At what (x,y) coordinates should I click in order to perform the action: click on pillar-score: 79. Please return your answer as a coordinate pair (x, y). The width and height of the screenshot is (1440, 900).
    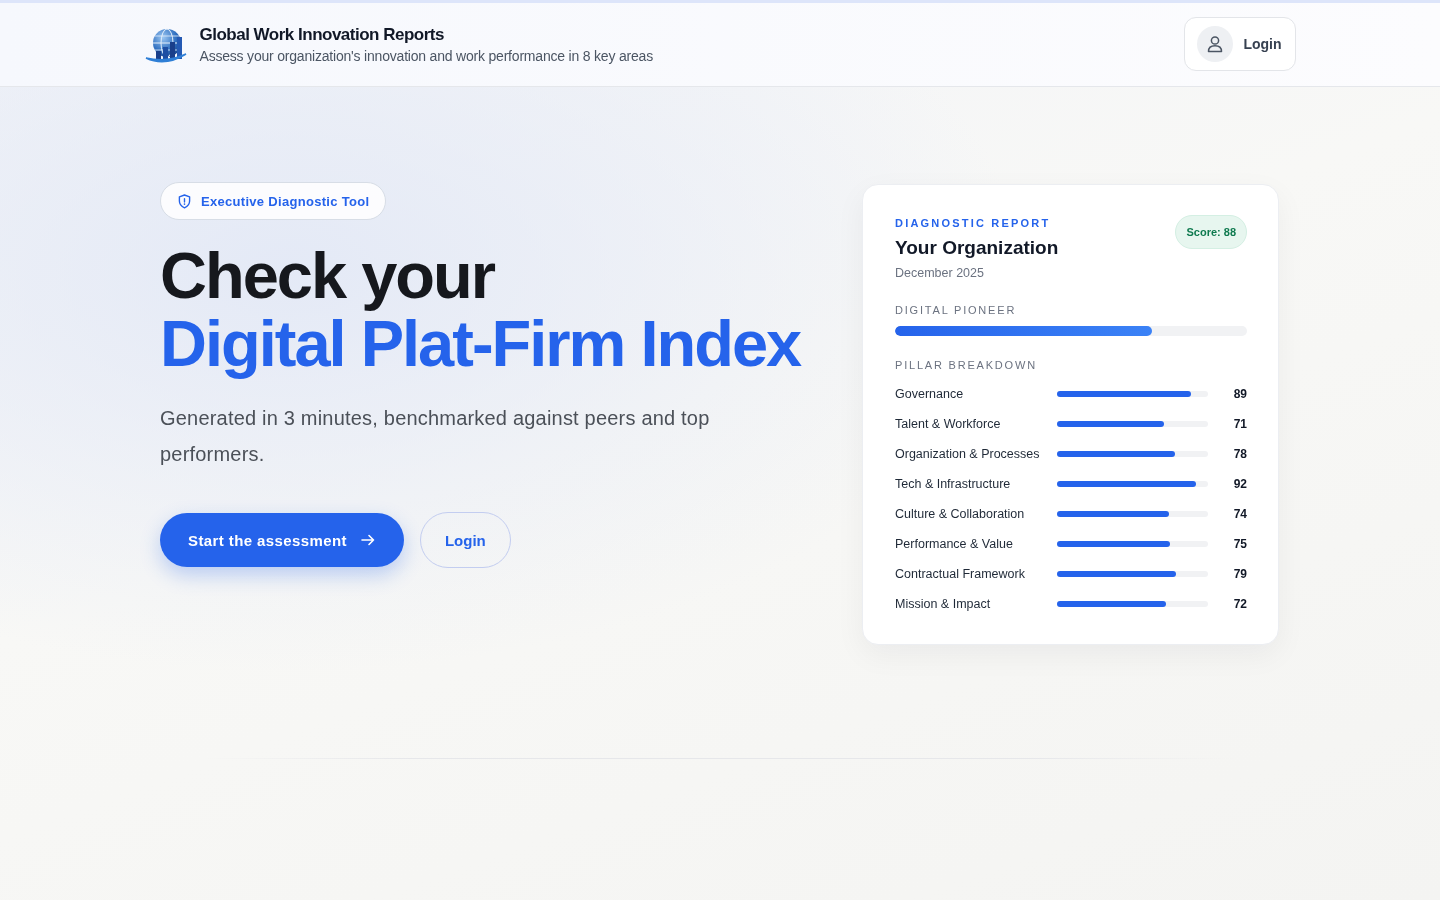
    Looking at the image, I should click on (1240, 573).